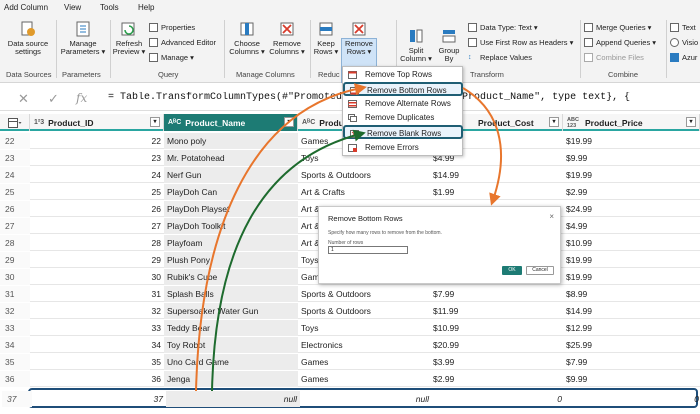 This screenshot has width=700, height=414. What do you see at coordinates (29, 74) in the screenshot?
I see `group-label-data-sources: Data Sources` at bounding box center [29, 74].